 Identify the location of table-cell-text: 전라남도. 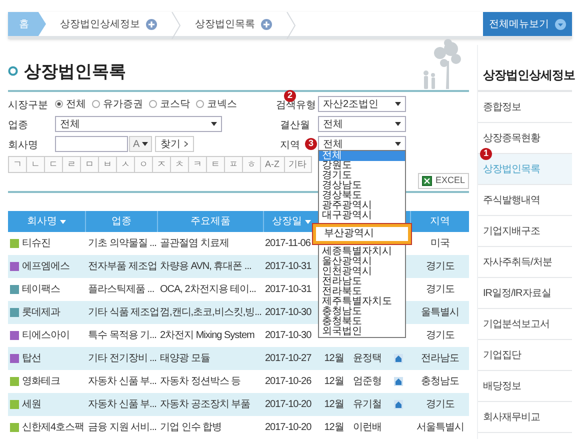
(440, 359).